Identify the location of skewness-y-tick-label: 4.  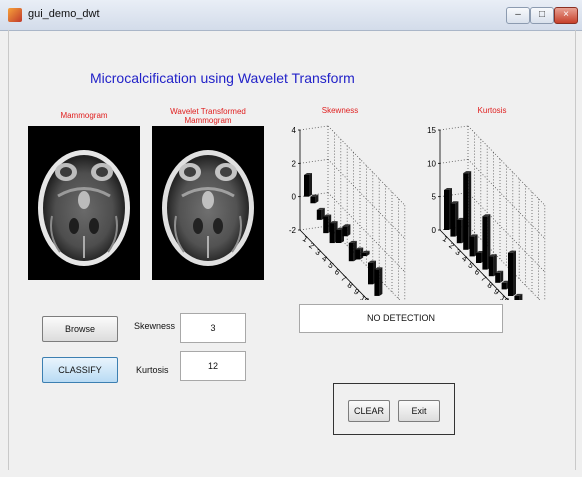
(294, 130).